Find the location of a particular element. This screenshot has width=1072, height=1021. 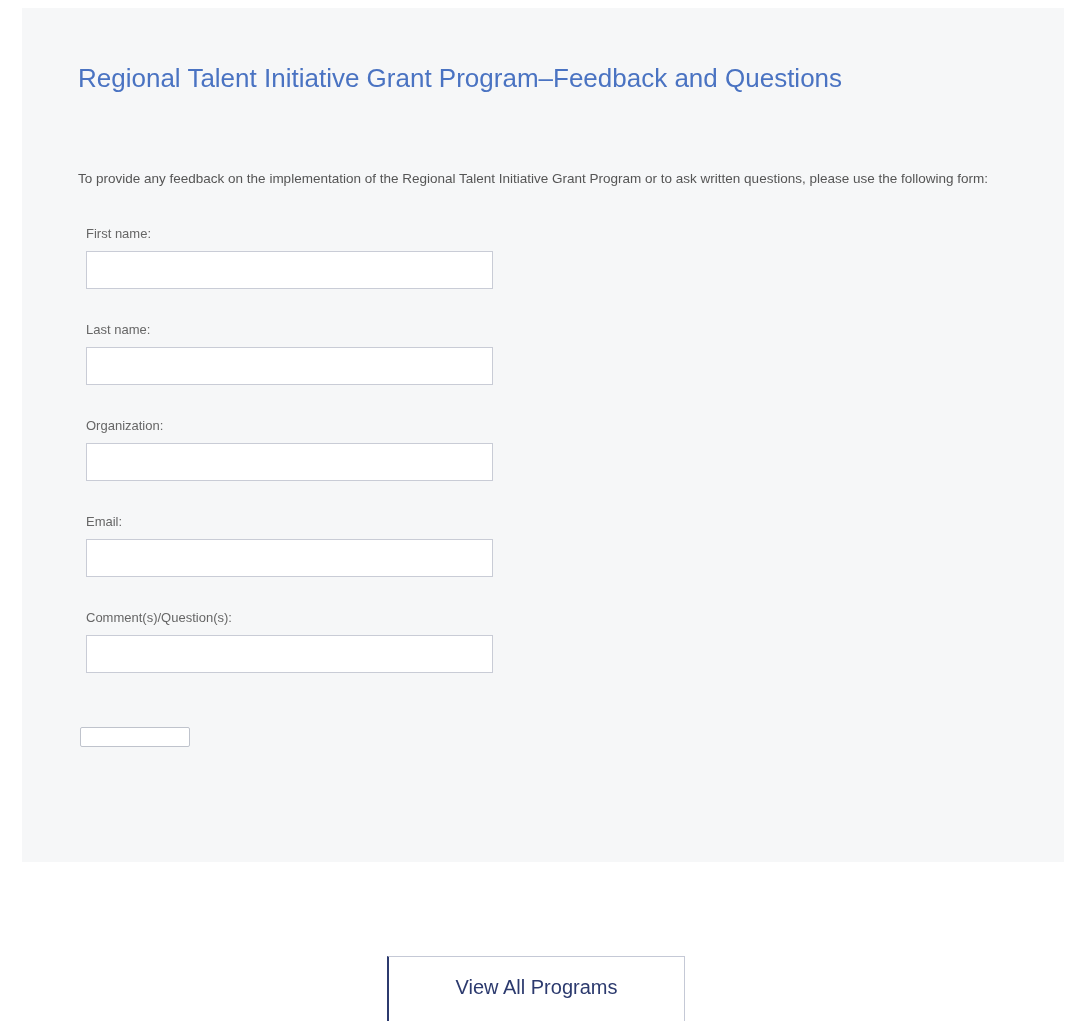

clipped-button is located at coordinates (135, 737).